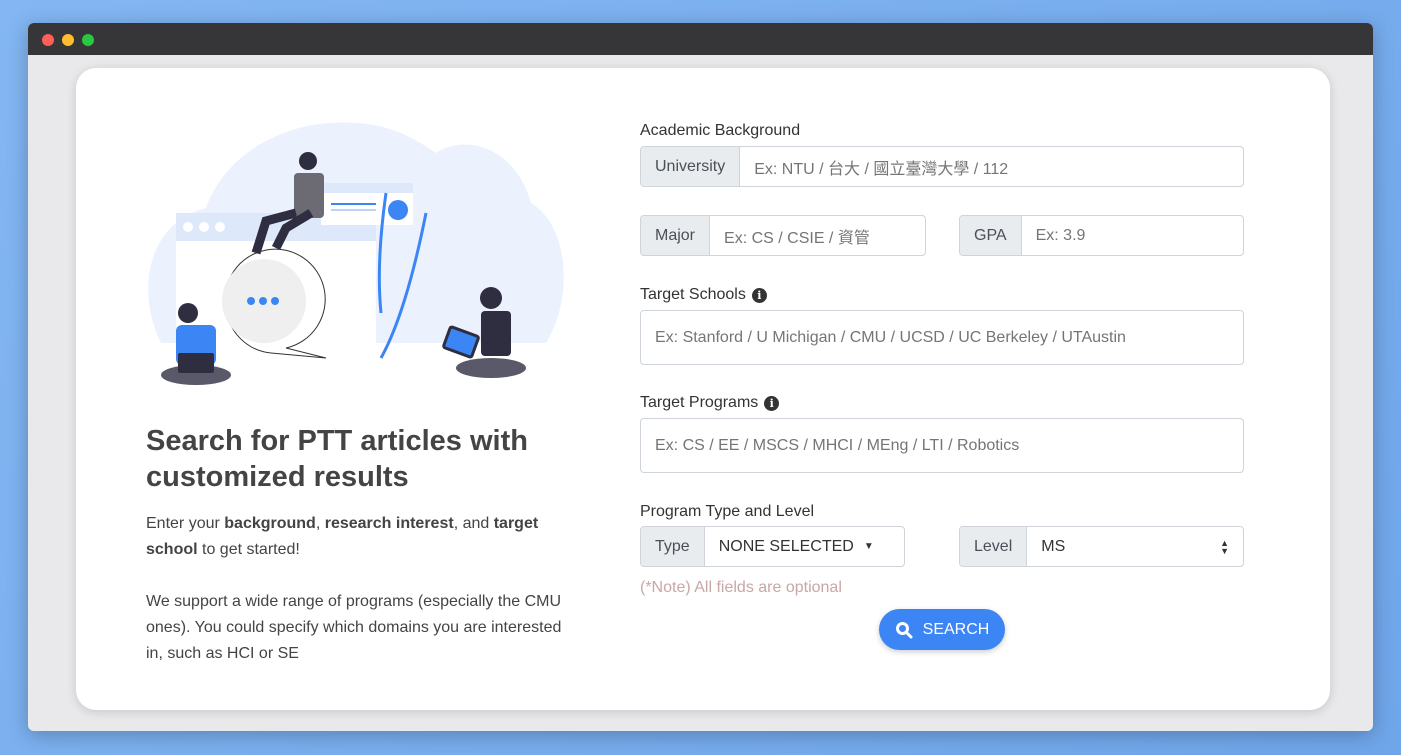 The height and width of the screenshot is (755, 1401). What do you see at coordinates (356, 253) in the screenshot?
I see `illustration` at bounding box center [356, 253].